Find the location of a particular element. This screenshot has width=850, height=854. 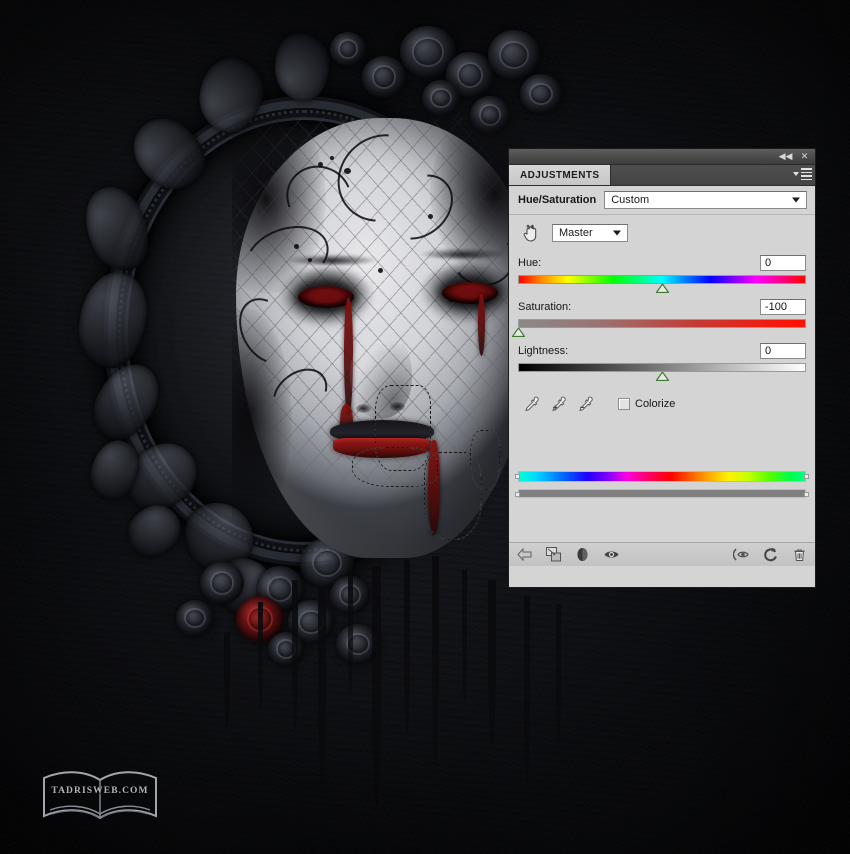

preset-value: Custom is located at coordinates (630, 200).